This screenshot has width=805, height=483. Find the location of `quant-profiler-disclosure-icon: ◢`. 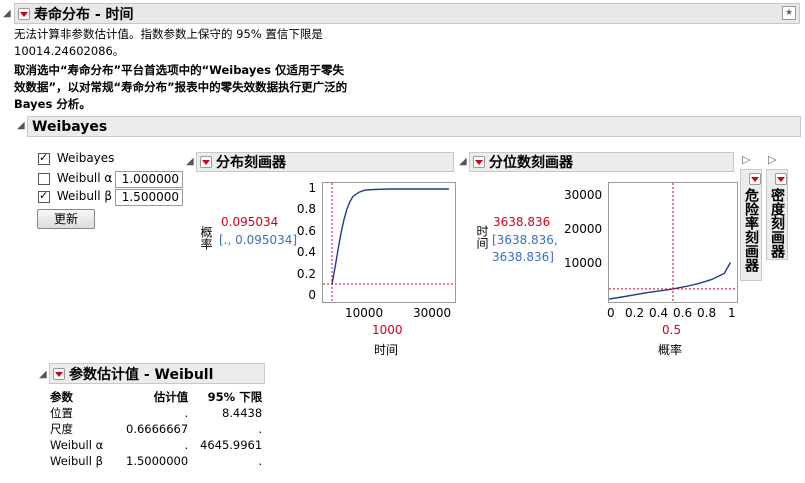

quant-profiler-disclosure-icon: ◢ is located at coordinates (463, 161).